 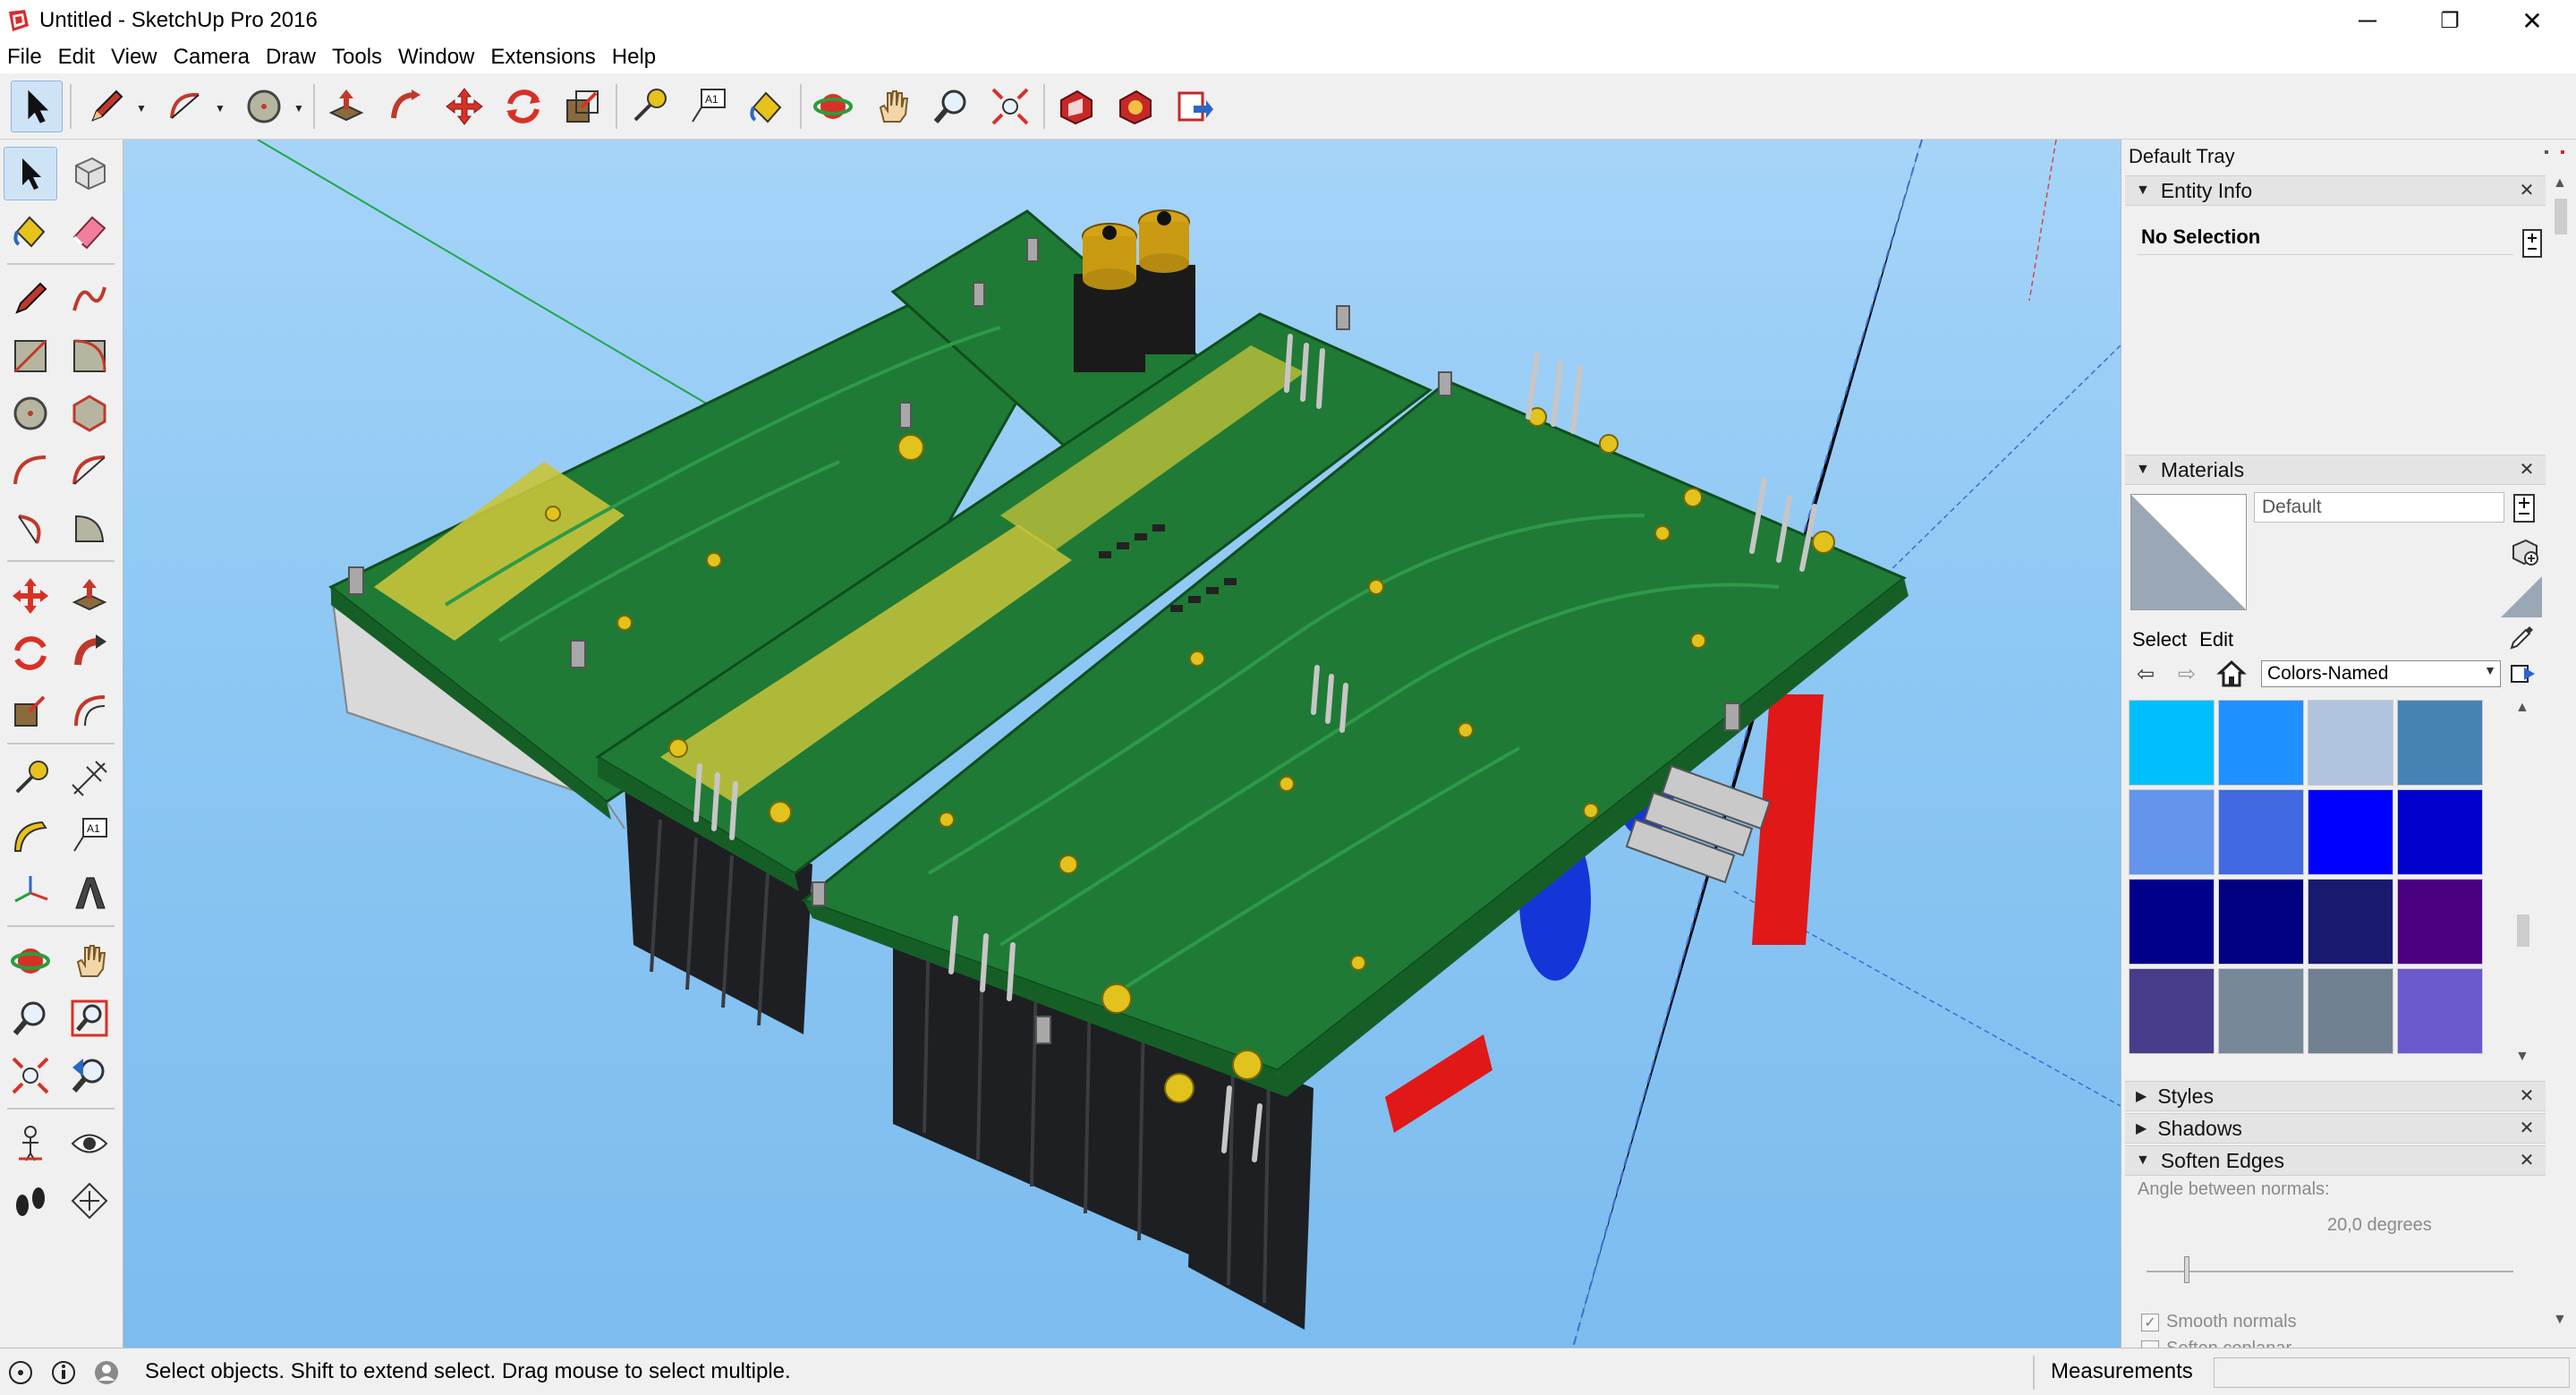 What do you see at coordinates (708, 106) in the screenshot?
I see `text-tool-button: A1` at bounding box center [708, 106].